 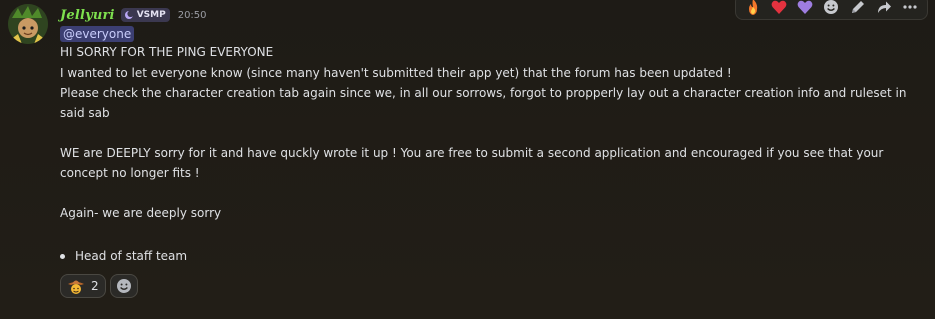 What do you see at coordinates (192, 15) in the screenshot?
I see `timestamp: 20:50` at bounding box center [192, 15].